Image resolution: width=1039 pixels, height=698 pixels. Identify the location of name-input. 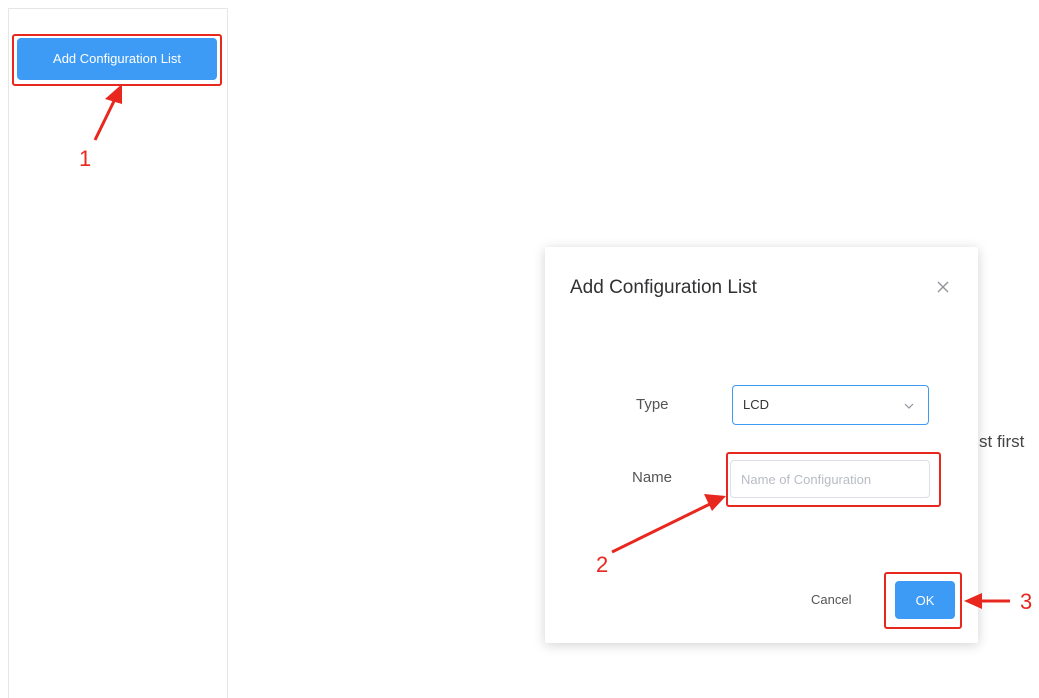
(830, 479).